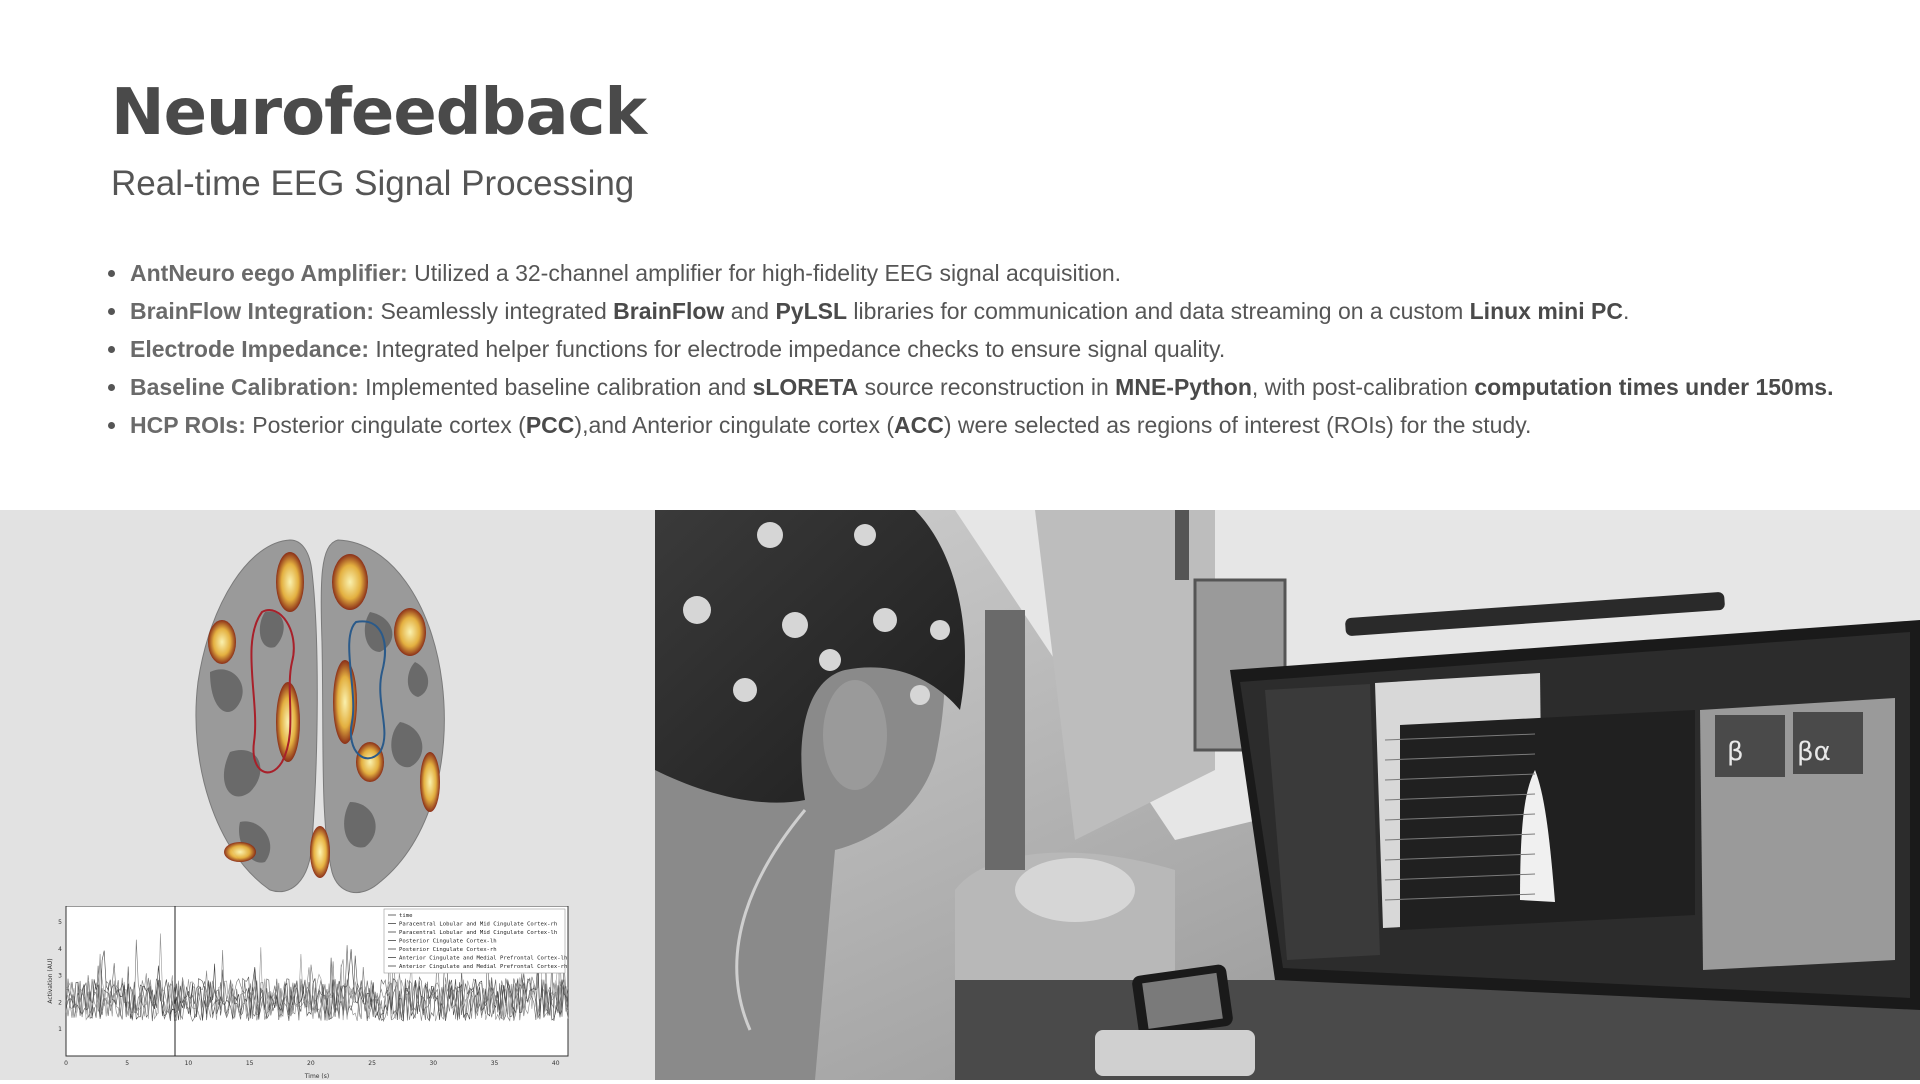 The width and height of the screenshot is (1920, 1084). I want to click on x-tick-label: 15, so click(250, 1063).